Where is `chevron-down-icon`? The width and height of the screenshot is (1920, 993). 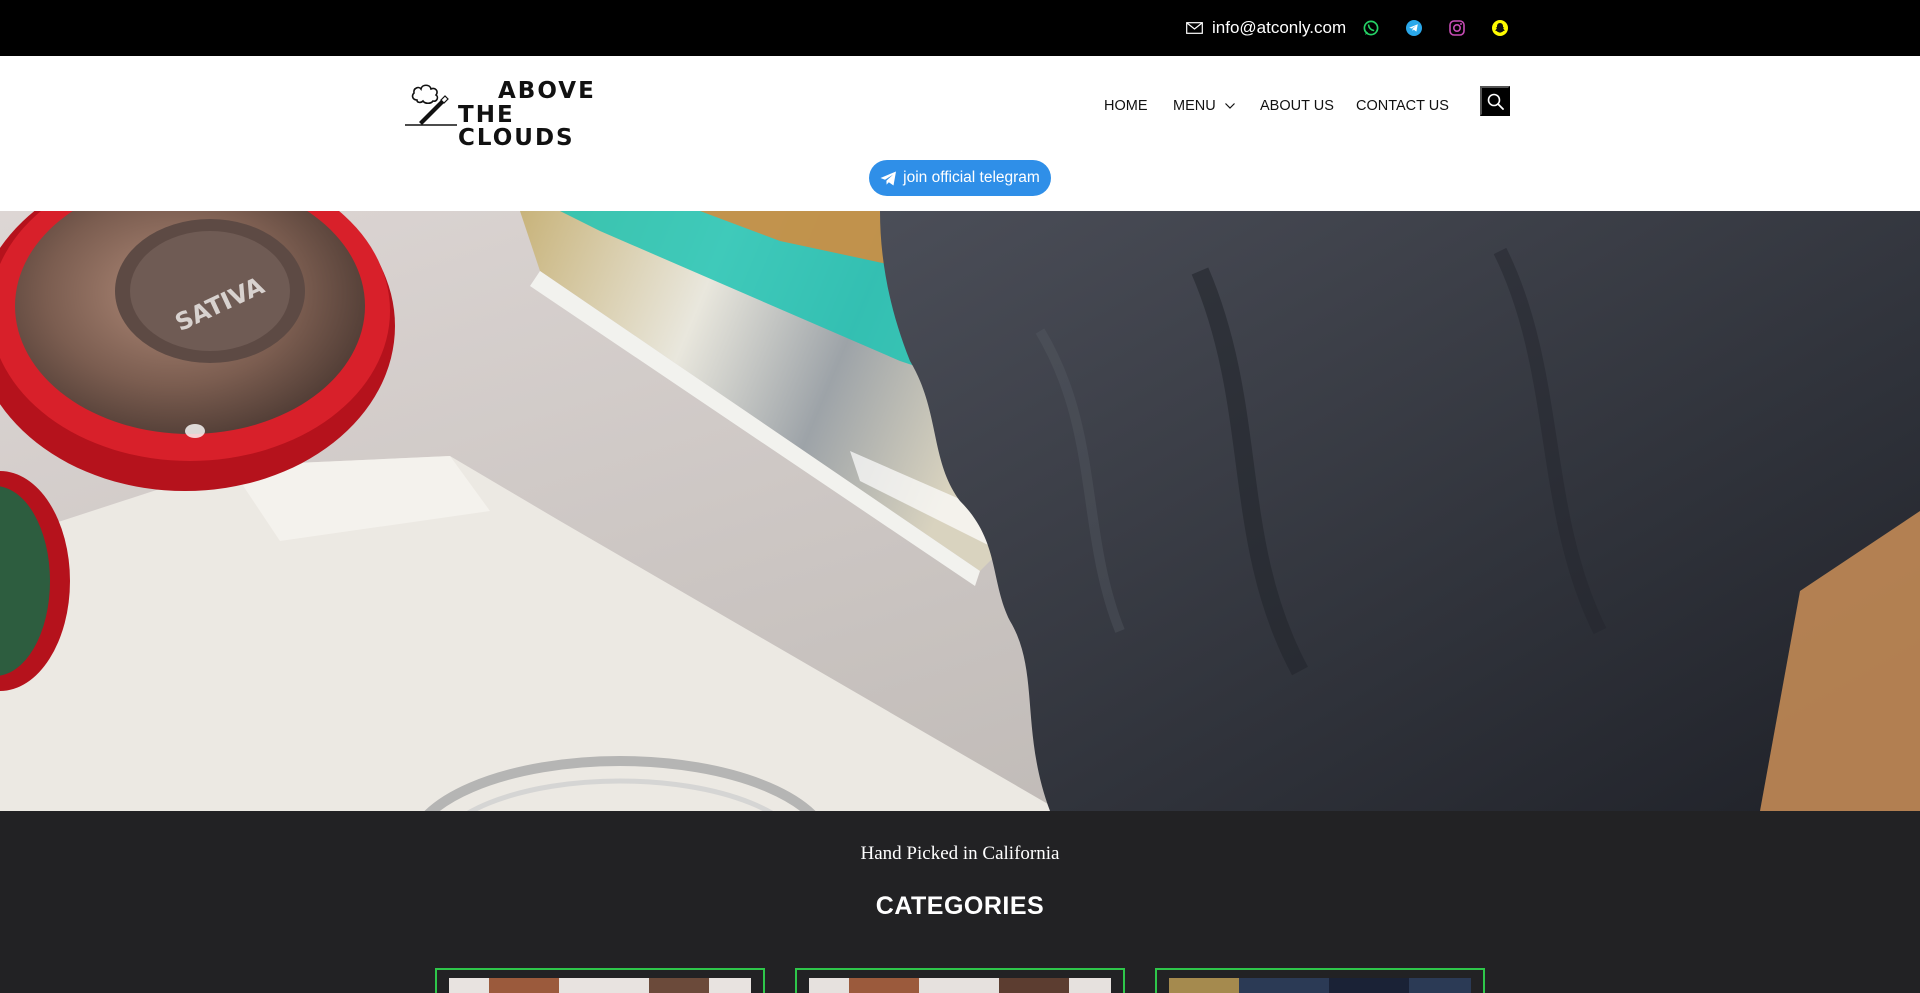 chevron-down-icon is located at coordinates (1229, 106).